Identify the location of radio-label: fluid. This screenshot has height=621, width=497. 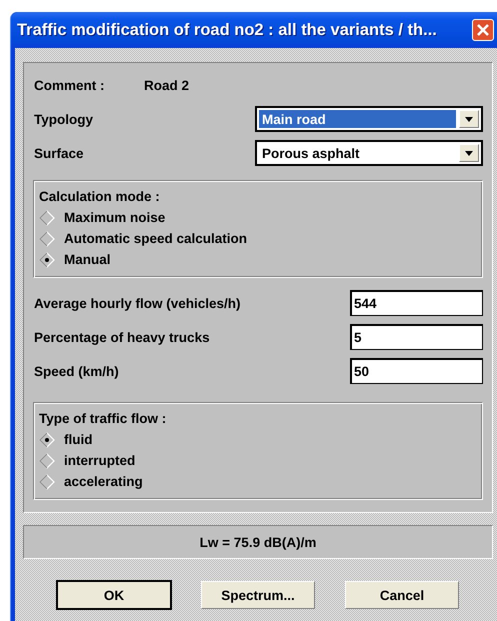
(78, 439).